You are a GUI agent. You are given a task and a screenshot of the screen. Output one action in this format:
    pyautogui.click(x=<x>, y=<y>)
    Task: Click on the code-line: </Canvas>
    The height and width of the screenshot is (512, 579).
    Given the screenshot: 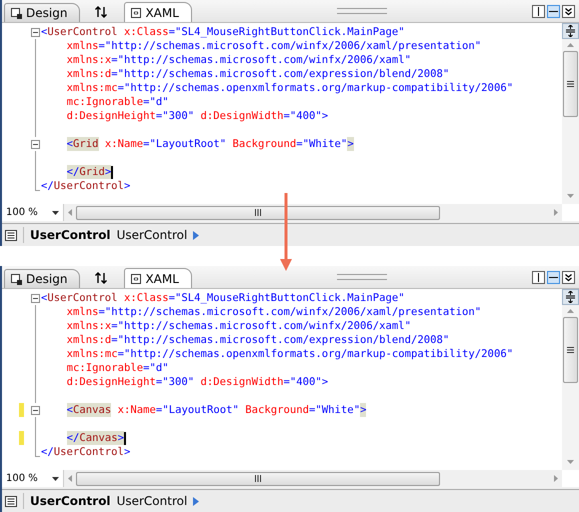 What is the action you would take?
    pyautogui.click(x=96, y=438)
    